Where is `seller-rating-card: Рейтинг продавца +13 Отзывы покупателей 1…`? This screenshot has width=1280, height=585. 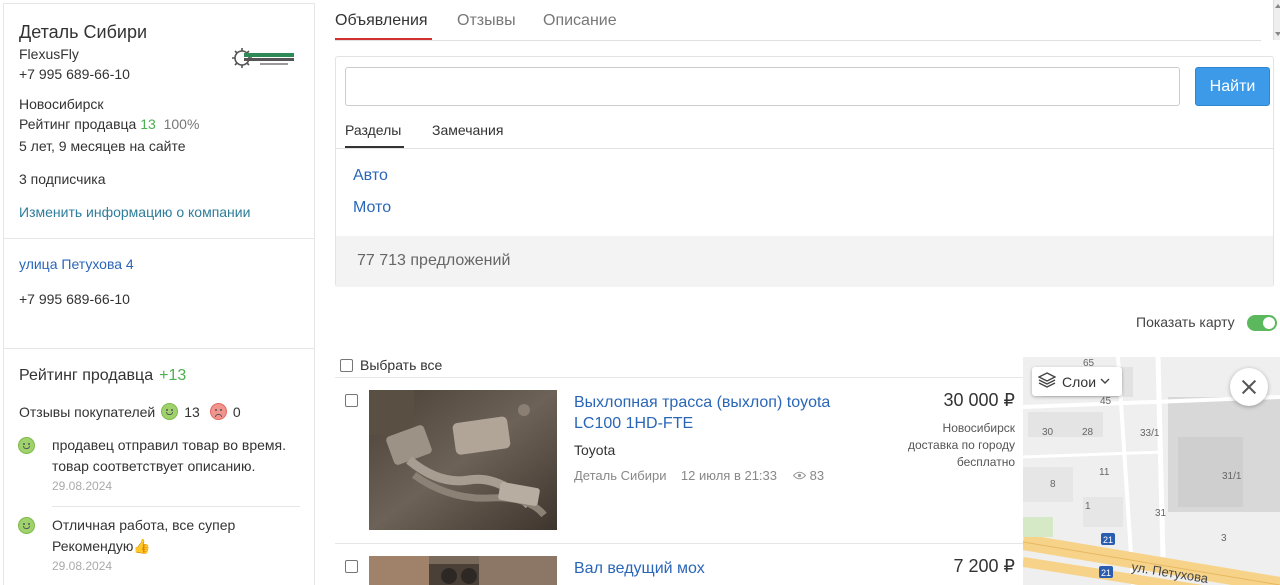 seller-rating-card: Рейтинг продавца +13 Отзывы покупателей 1… is located at coordinates (159, 466).